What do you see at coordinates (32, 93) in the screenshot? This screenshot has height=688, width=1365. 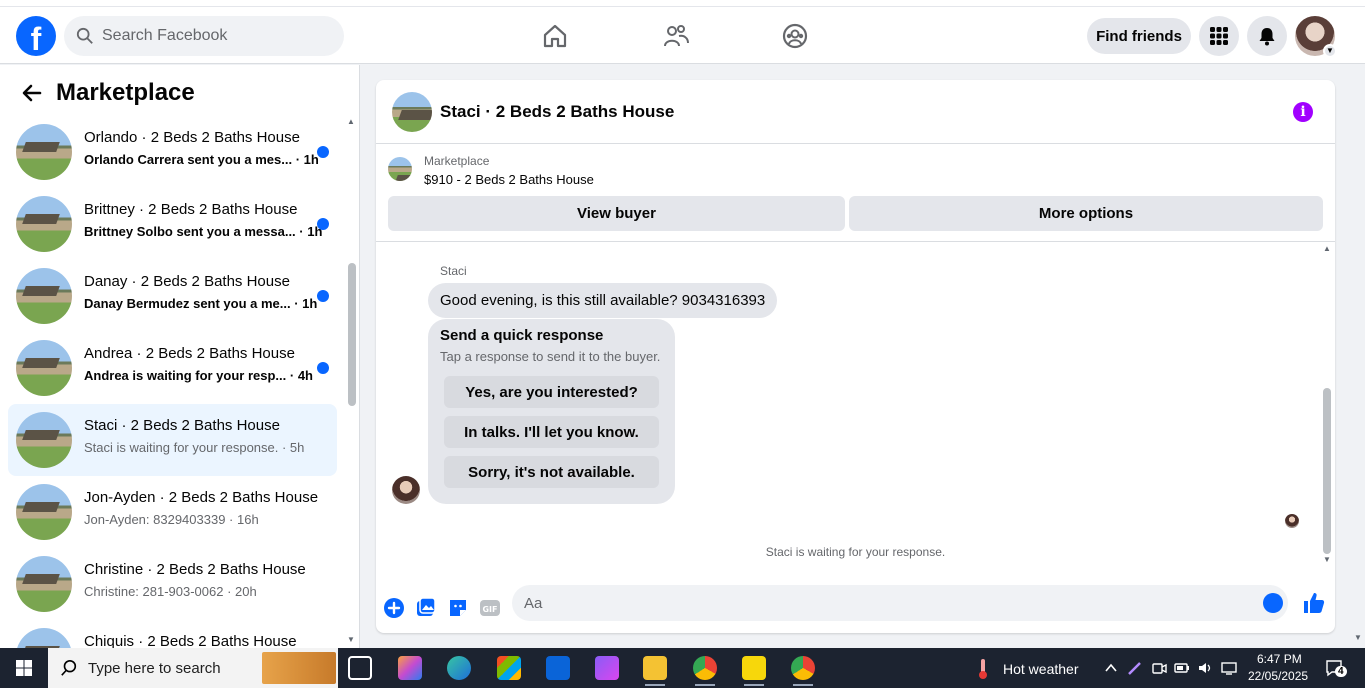 I see `back-button` at bounding box center [32, 93].